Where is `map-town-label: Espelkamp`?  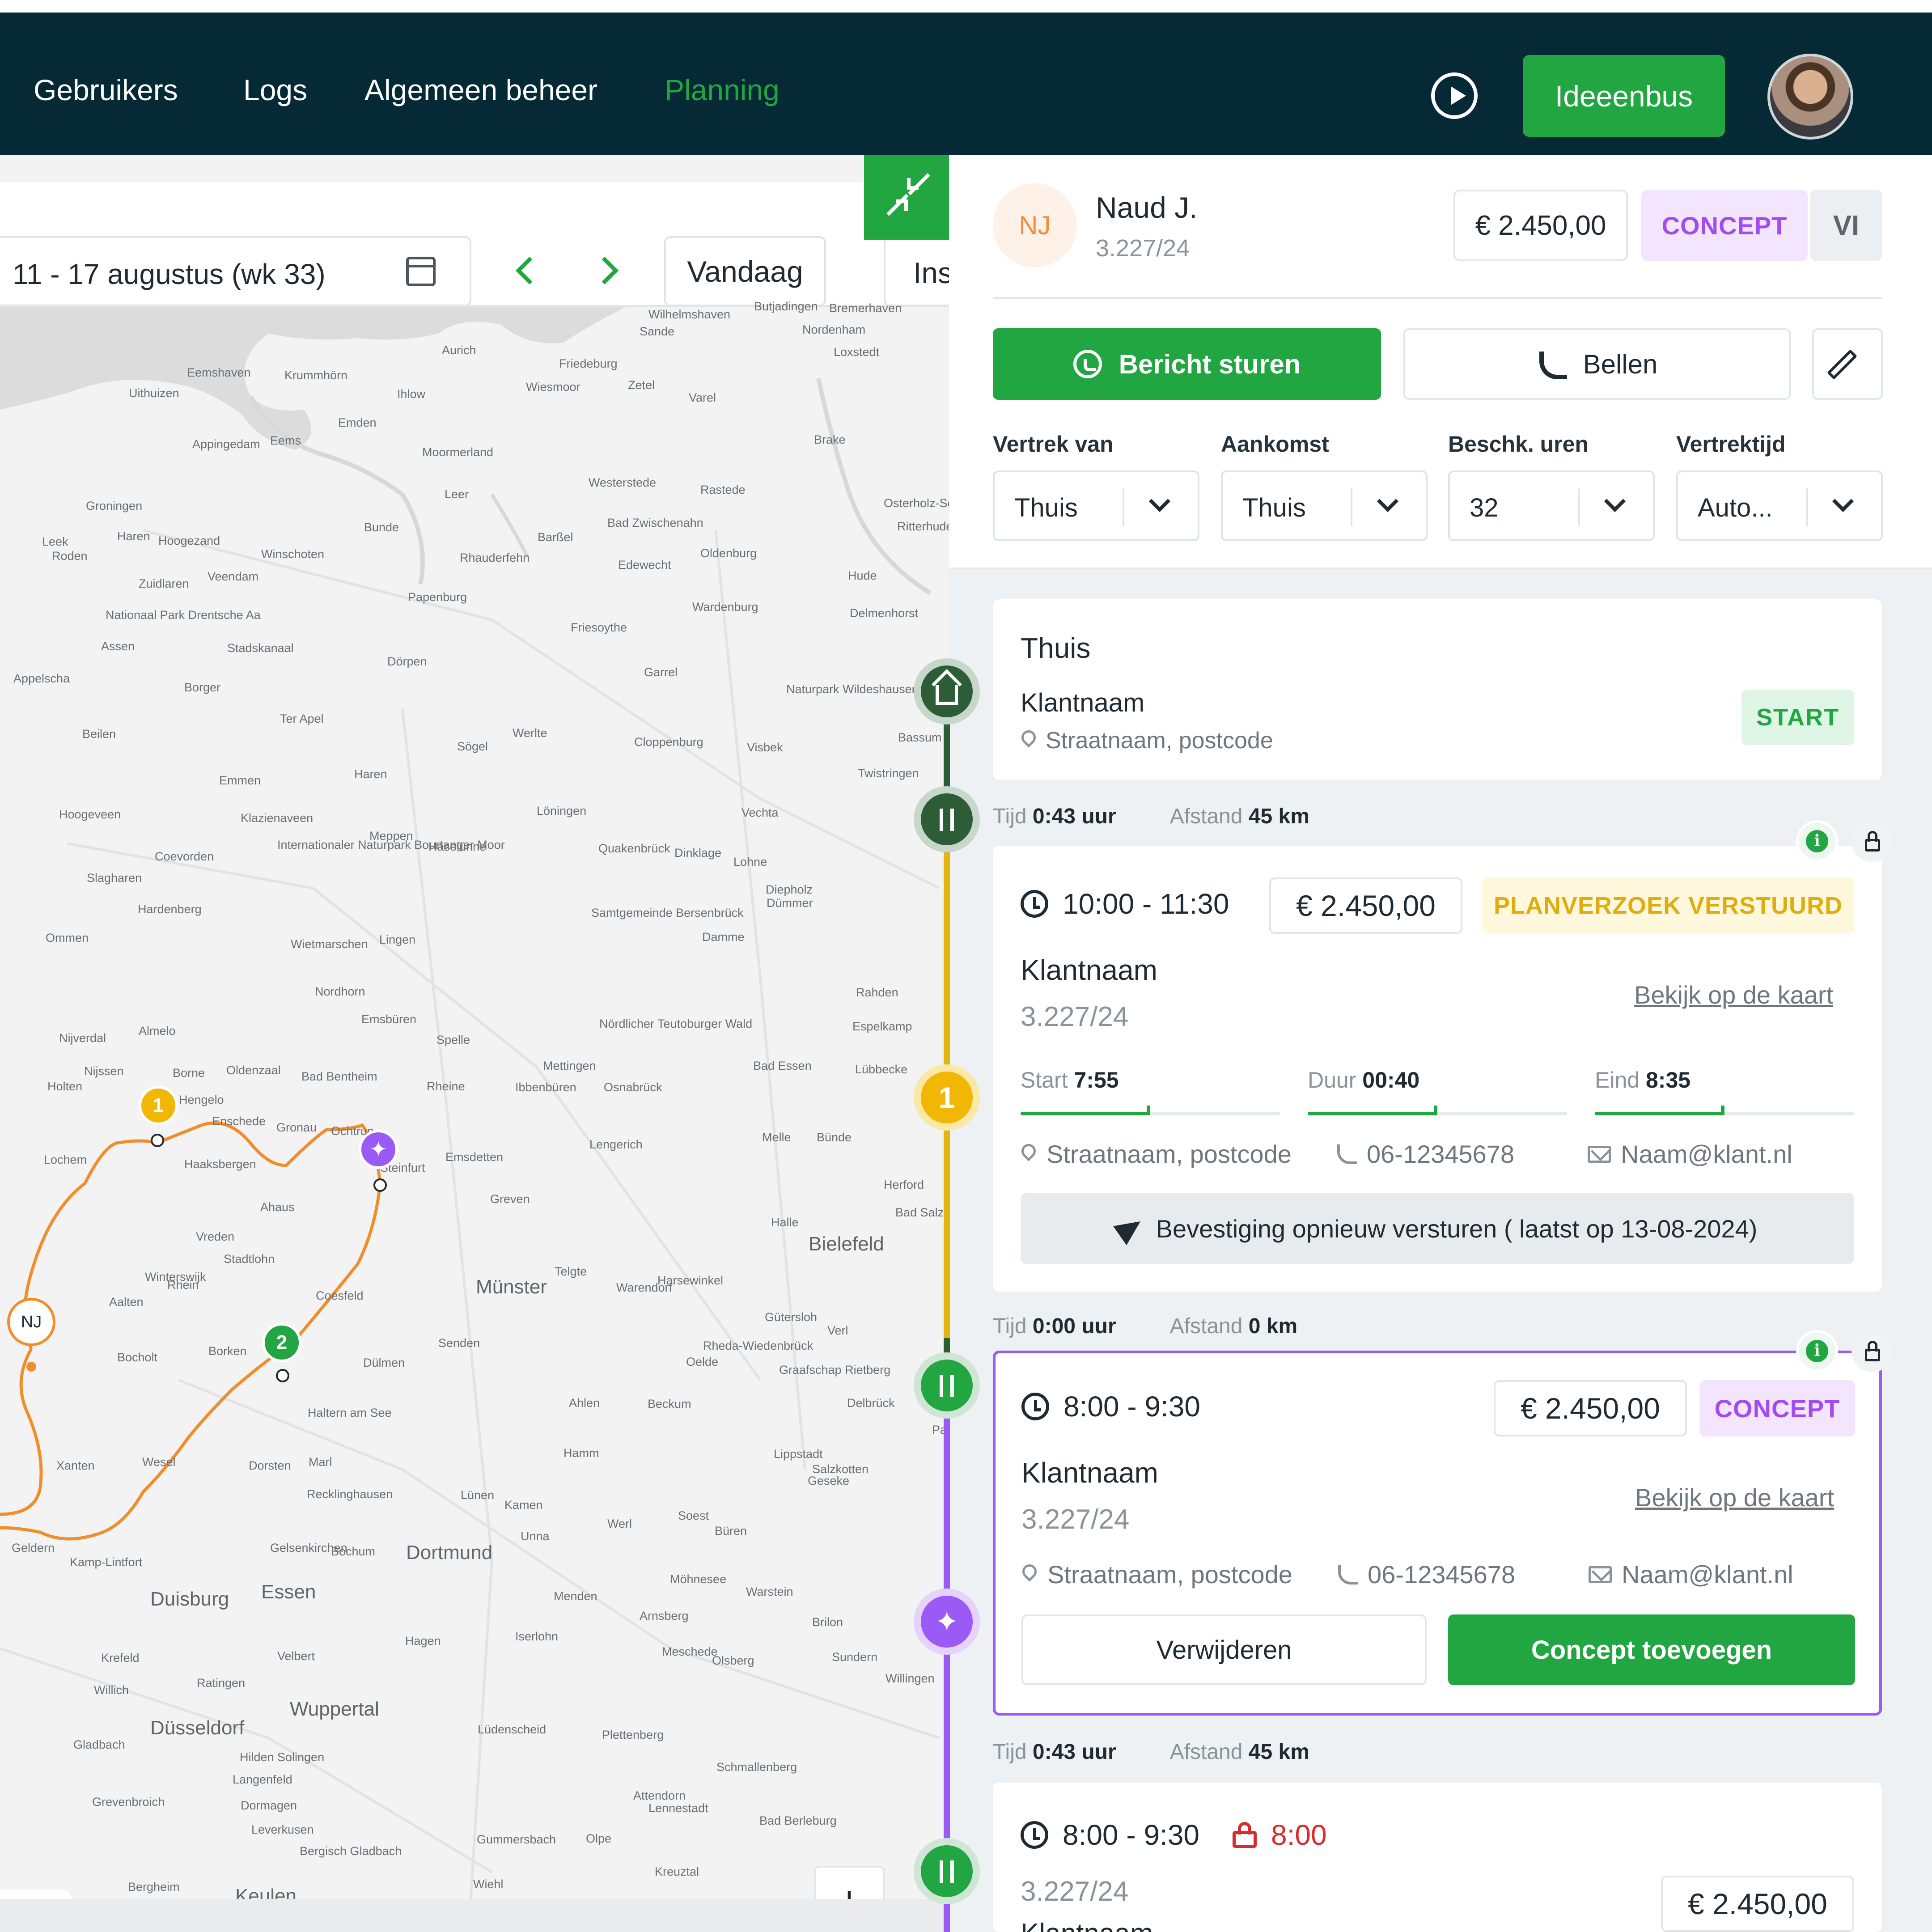 map-town-label: Espelkamp is located at coordinates (882, 1026).